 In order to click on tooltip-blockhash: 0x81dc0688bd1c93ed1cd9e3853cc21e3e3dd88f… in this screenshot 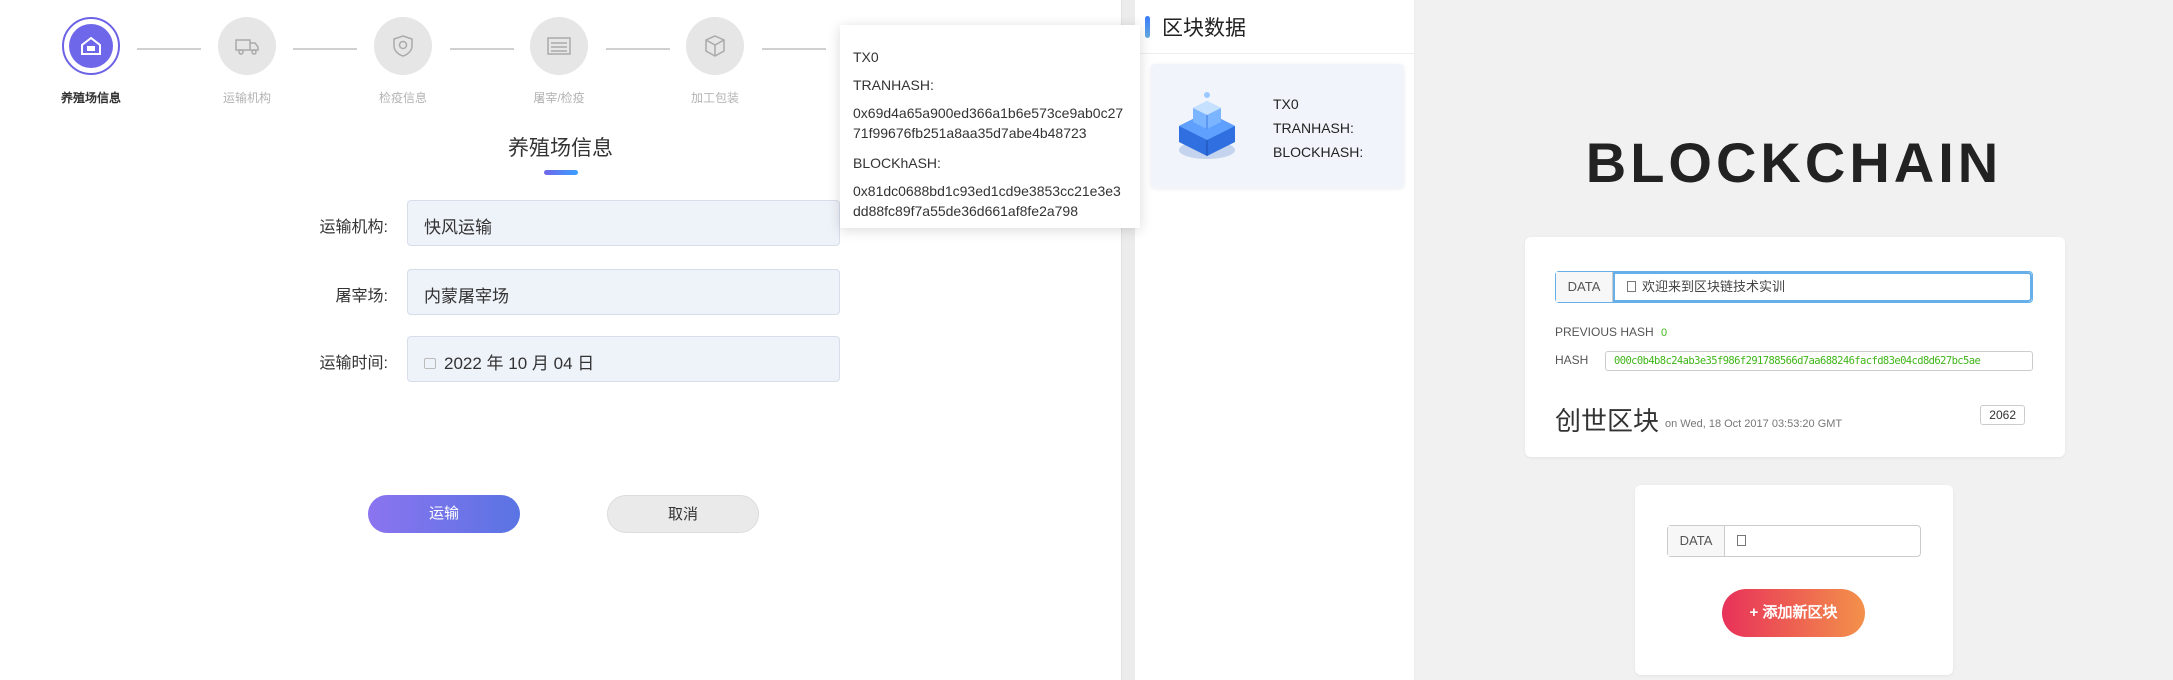, I will do `click(987, 201)`.